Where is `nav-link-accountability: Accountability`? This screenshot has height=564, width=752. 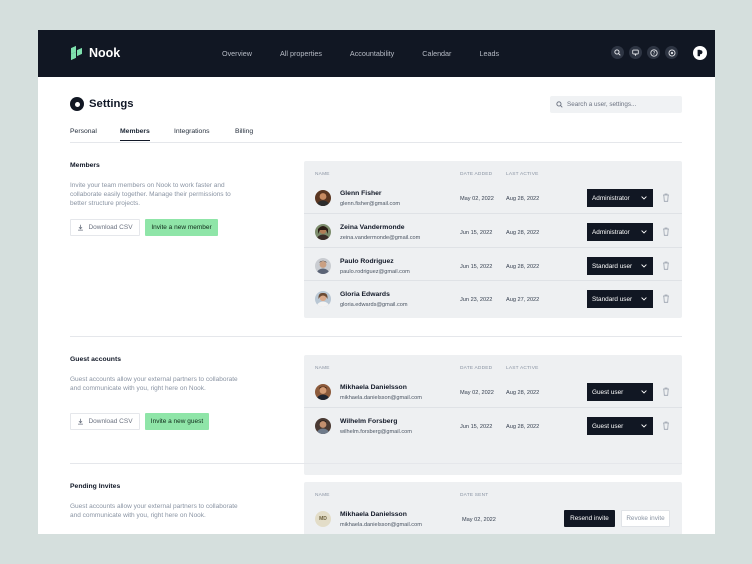
nav-link-accountability: Accountability is located at coordinates (372, 53).